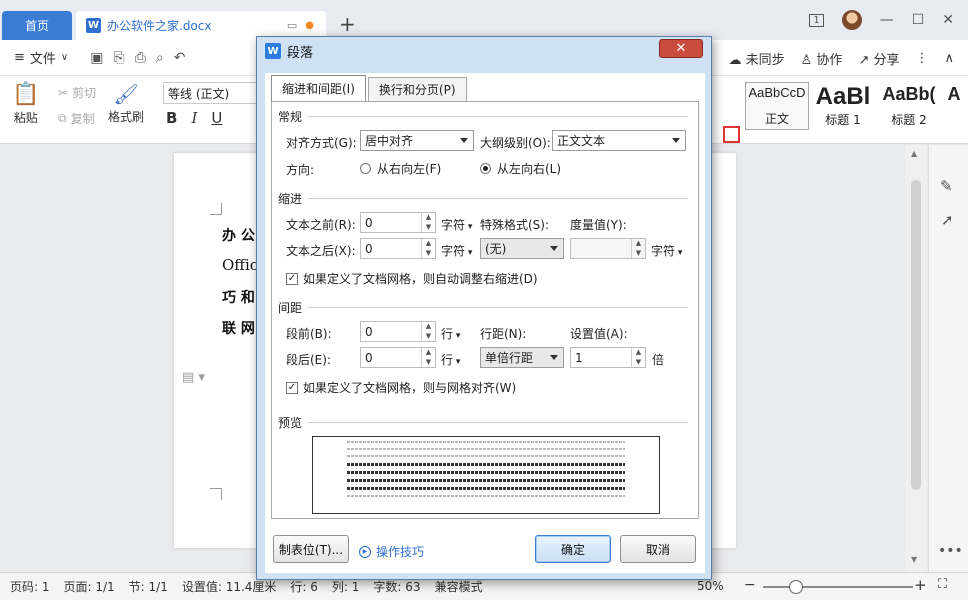 This screenshot has height=600, width=968. I want to click on document-tab-label: 办公软件之家.docx, so click(159, 26).